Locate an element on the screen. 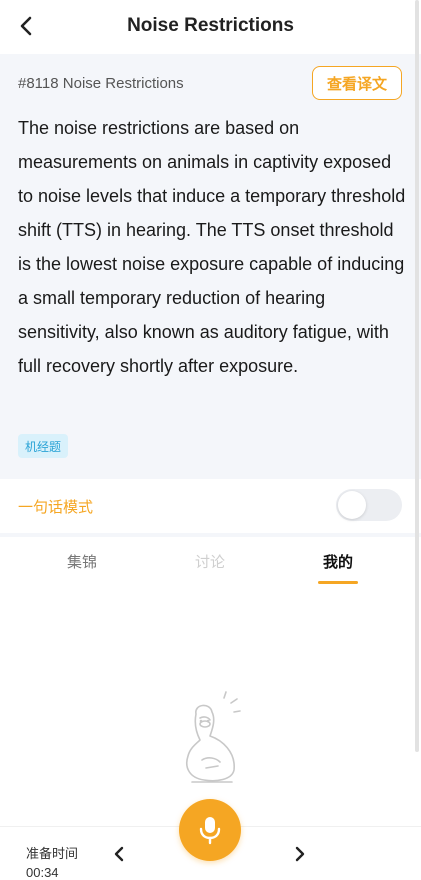  microphone-icon is located at coordinates (210, 831).